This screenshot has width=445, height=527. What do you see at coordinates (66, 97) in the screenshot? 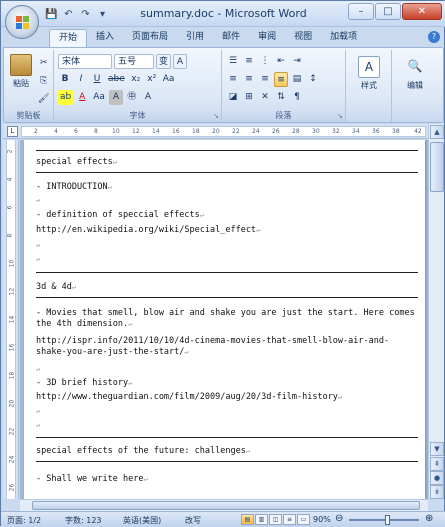
I see `highlight-button: ab` at bounding box center [66, 97].